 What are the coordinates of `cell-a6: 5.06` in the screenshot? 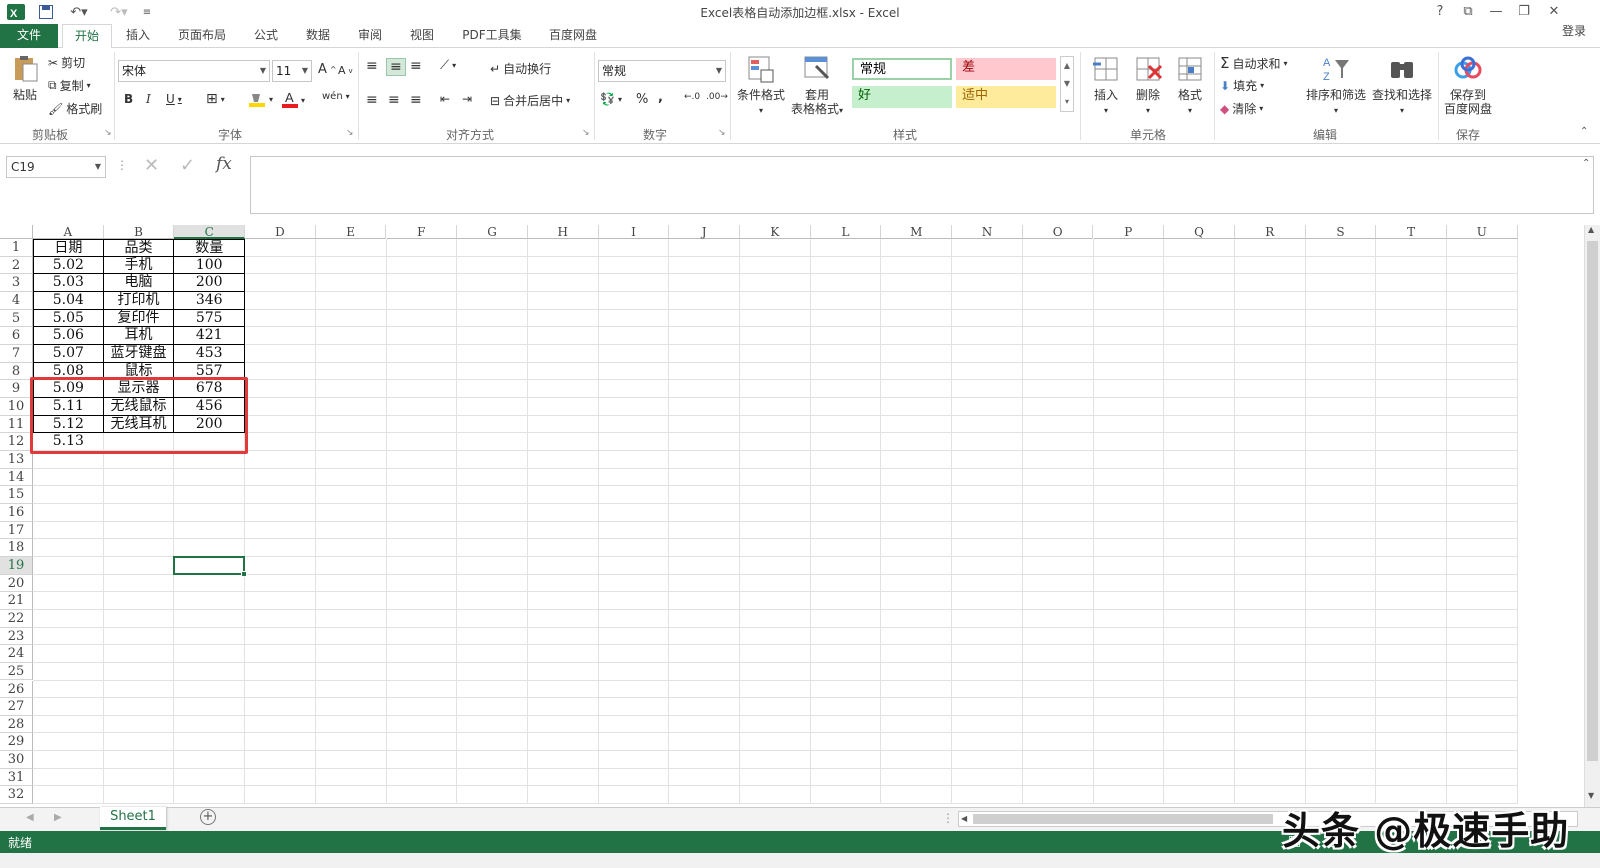 It's located at (68, 336).